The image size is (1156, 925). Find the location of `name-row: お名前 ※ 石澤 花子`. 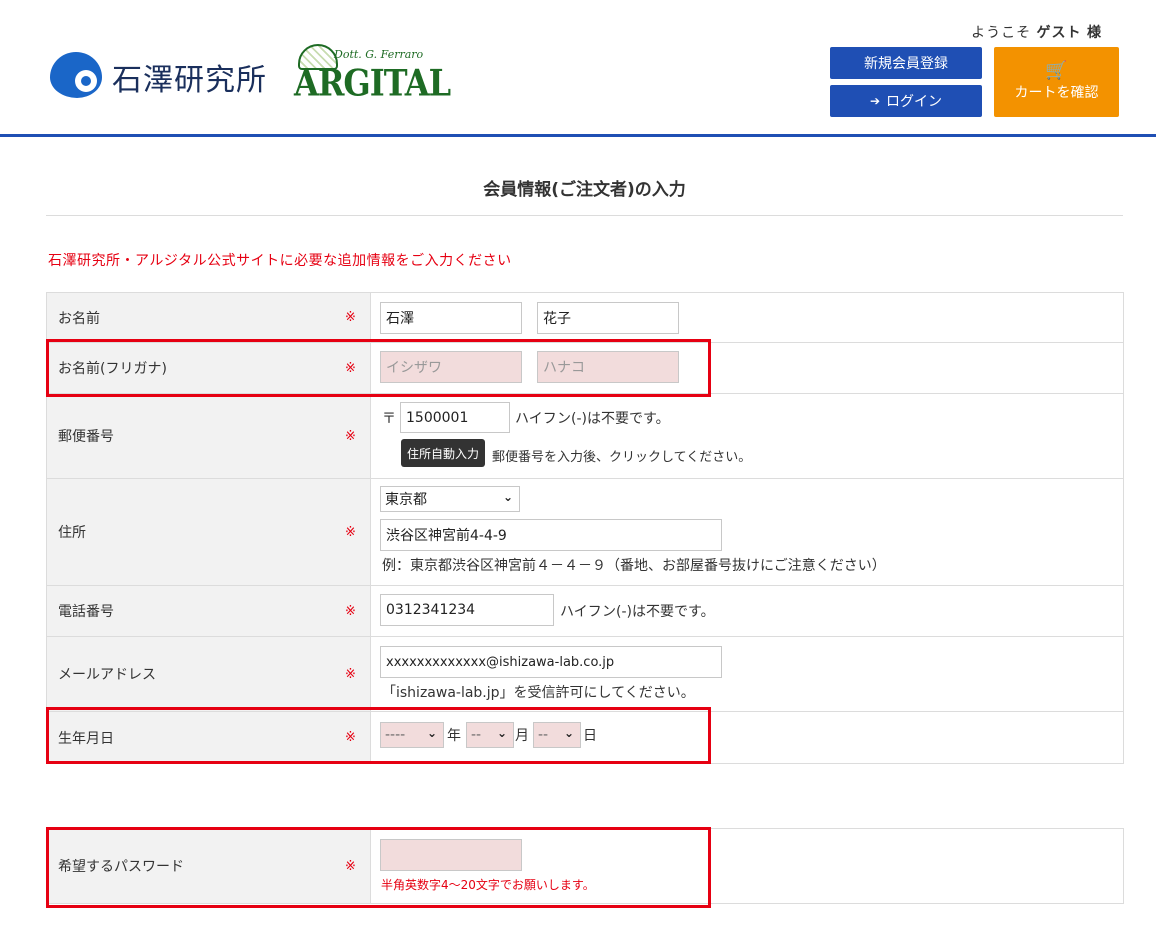

name-row: お名前 ※ 石澤 花子 is located at coordinates (585, 317).